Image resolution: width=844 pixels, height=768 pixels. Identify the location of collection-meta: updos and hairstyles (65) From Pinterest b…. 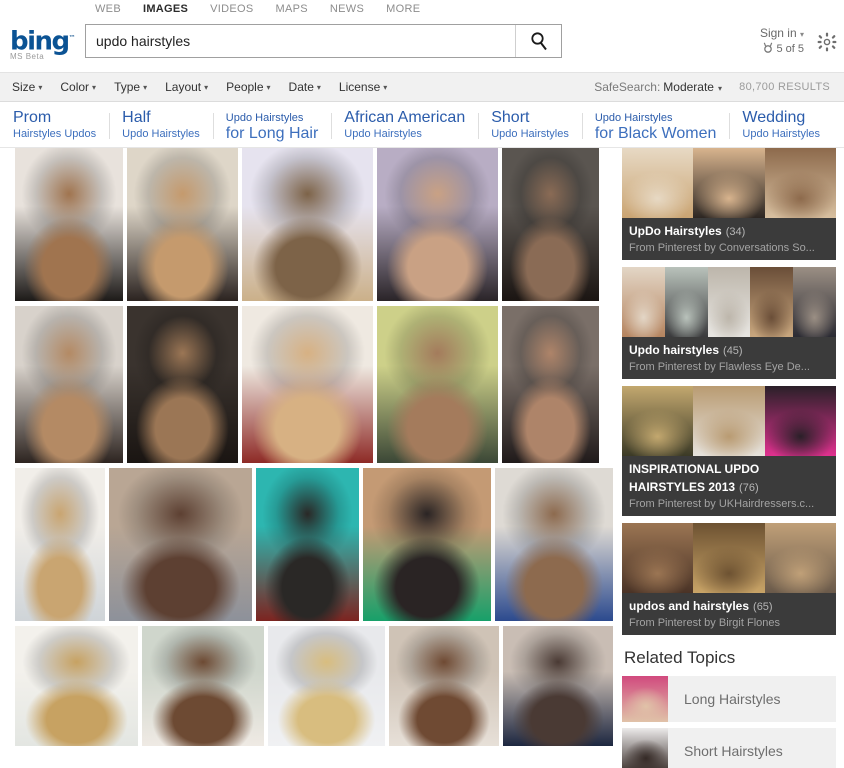
(729, 614).